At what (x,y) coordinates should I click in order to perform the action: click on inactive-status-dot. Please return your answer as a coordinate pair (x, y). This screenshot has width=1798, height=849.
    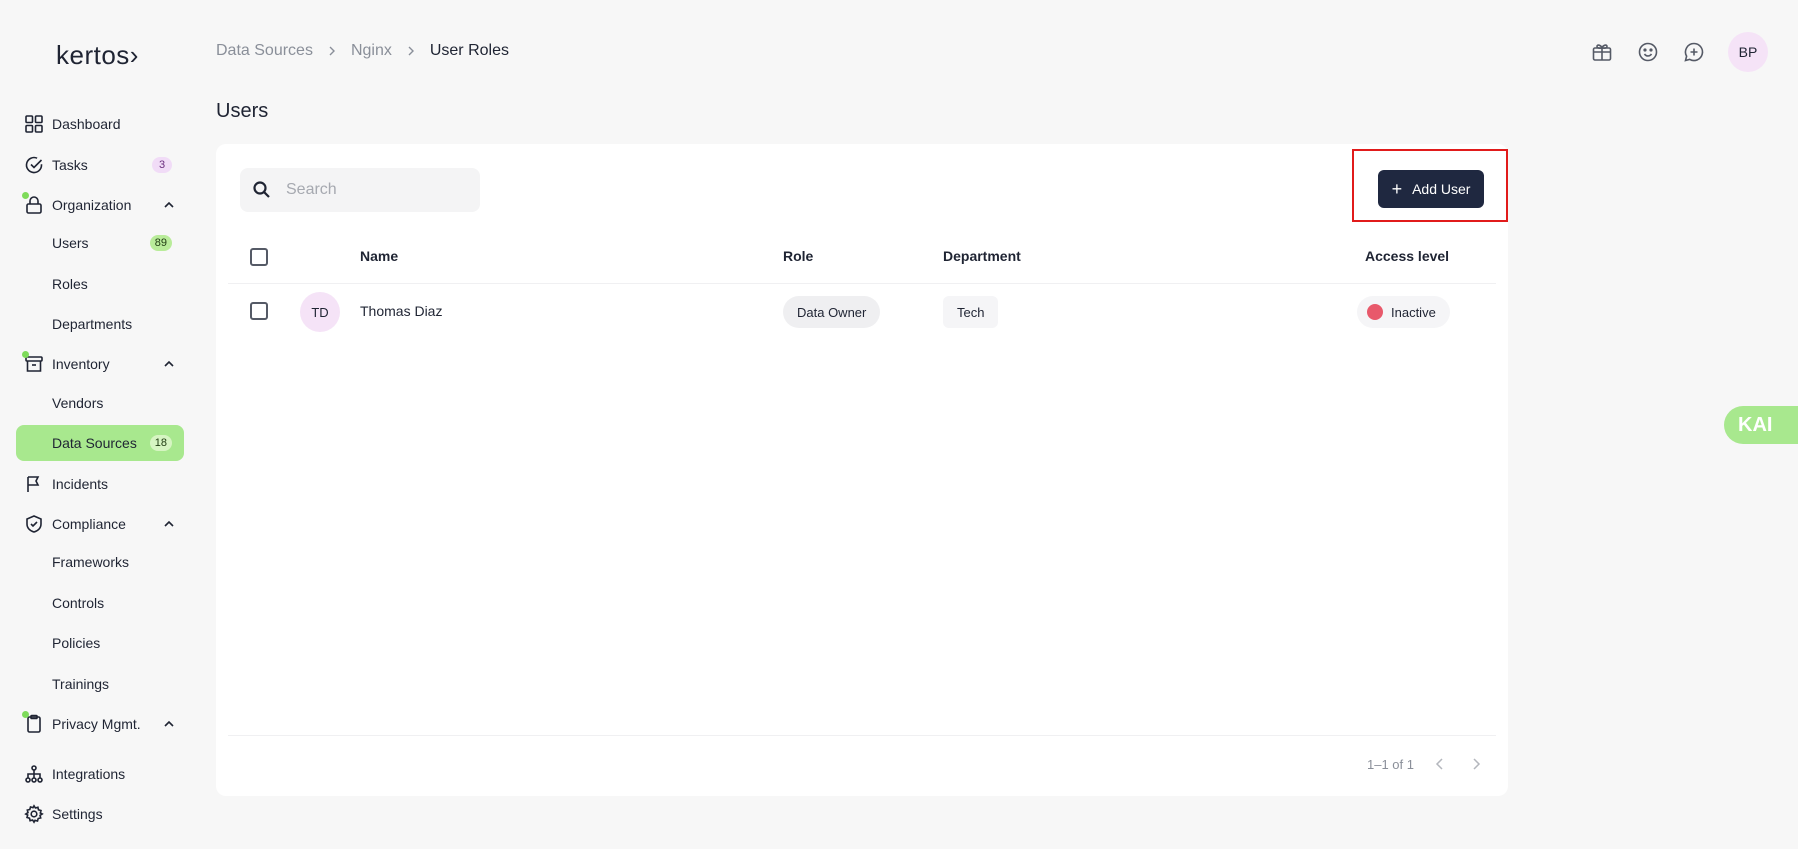
    Looking at the image, I should click on (1375, 312).